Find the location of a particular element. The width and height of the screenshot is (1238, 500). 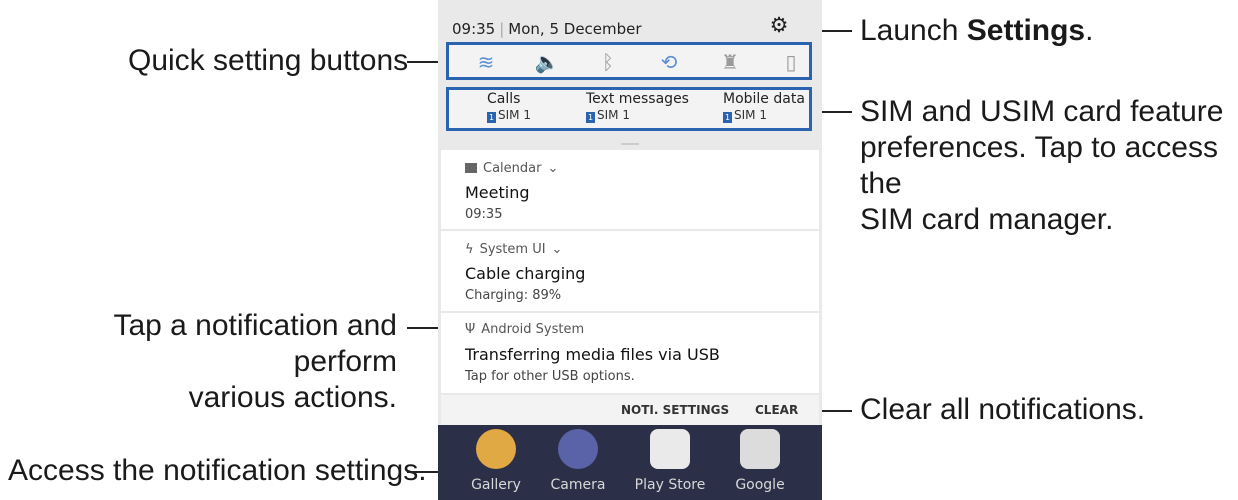

camera-icon is located at coordinates (578, 449).